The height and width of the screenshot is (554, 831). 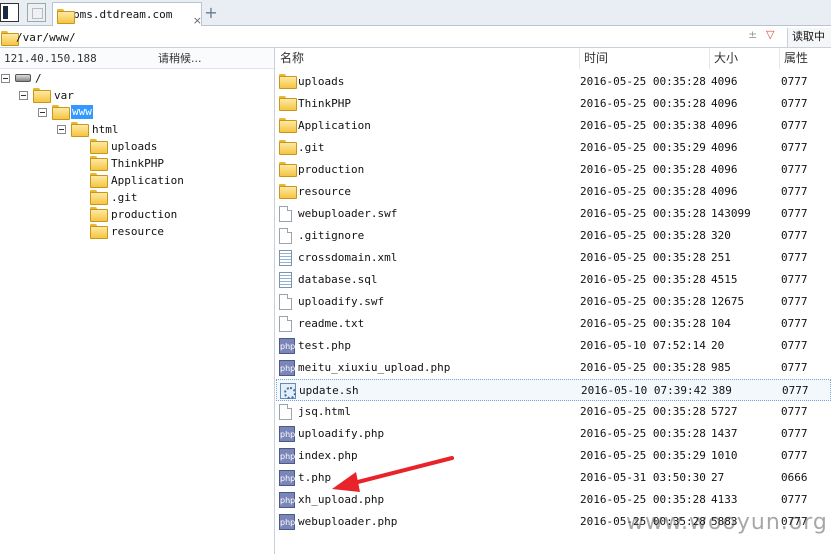 What do you see at coordinates (331, 169) in the screenshot?
I see `file-name: production` at bounding box center [331, 169].